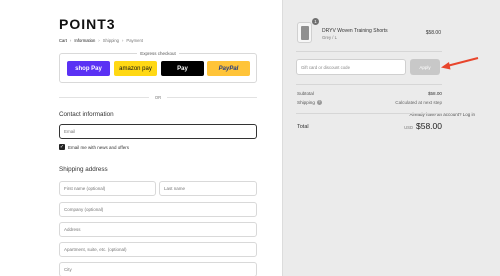  I want to click on total-value-group: USD $58.00, so click(423, 126).